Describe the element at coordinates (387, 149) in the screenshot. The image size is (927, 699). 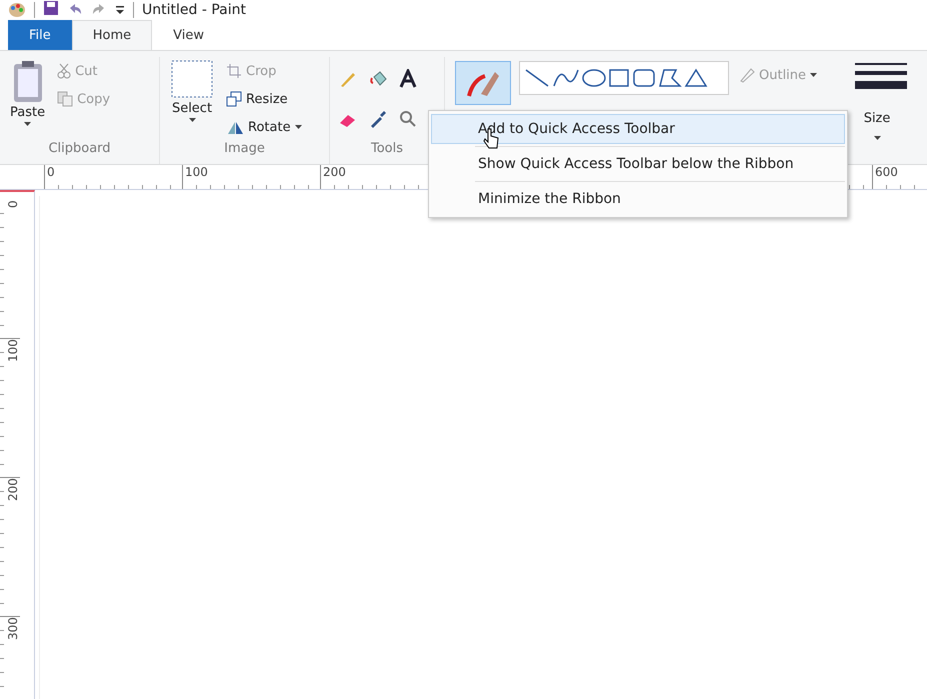
I see `group-label: Tools` at that location.